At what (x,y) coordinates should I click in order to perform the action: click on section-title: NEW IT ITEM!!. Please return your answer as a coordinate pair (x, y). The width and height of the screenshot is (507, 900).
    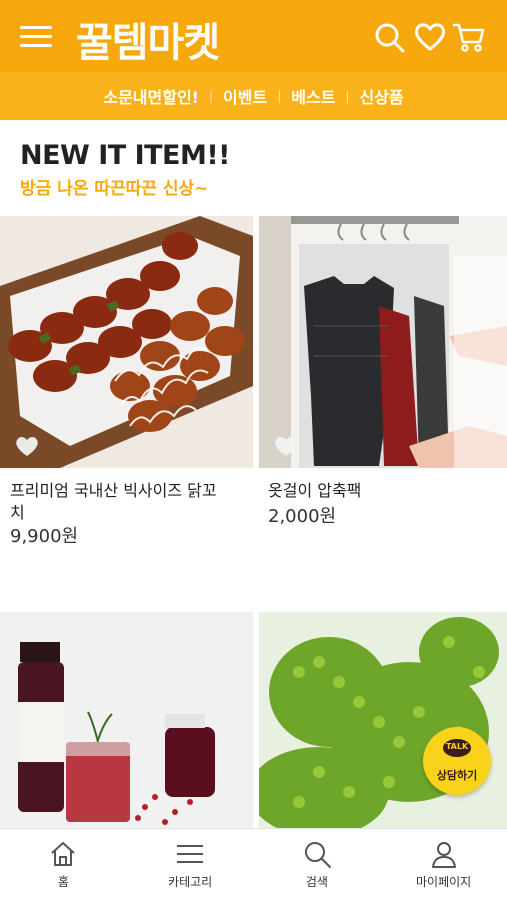
    Looking at the image, I should click on (125, 155).